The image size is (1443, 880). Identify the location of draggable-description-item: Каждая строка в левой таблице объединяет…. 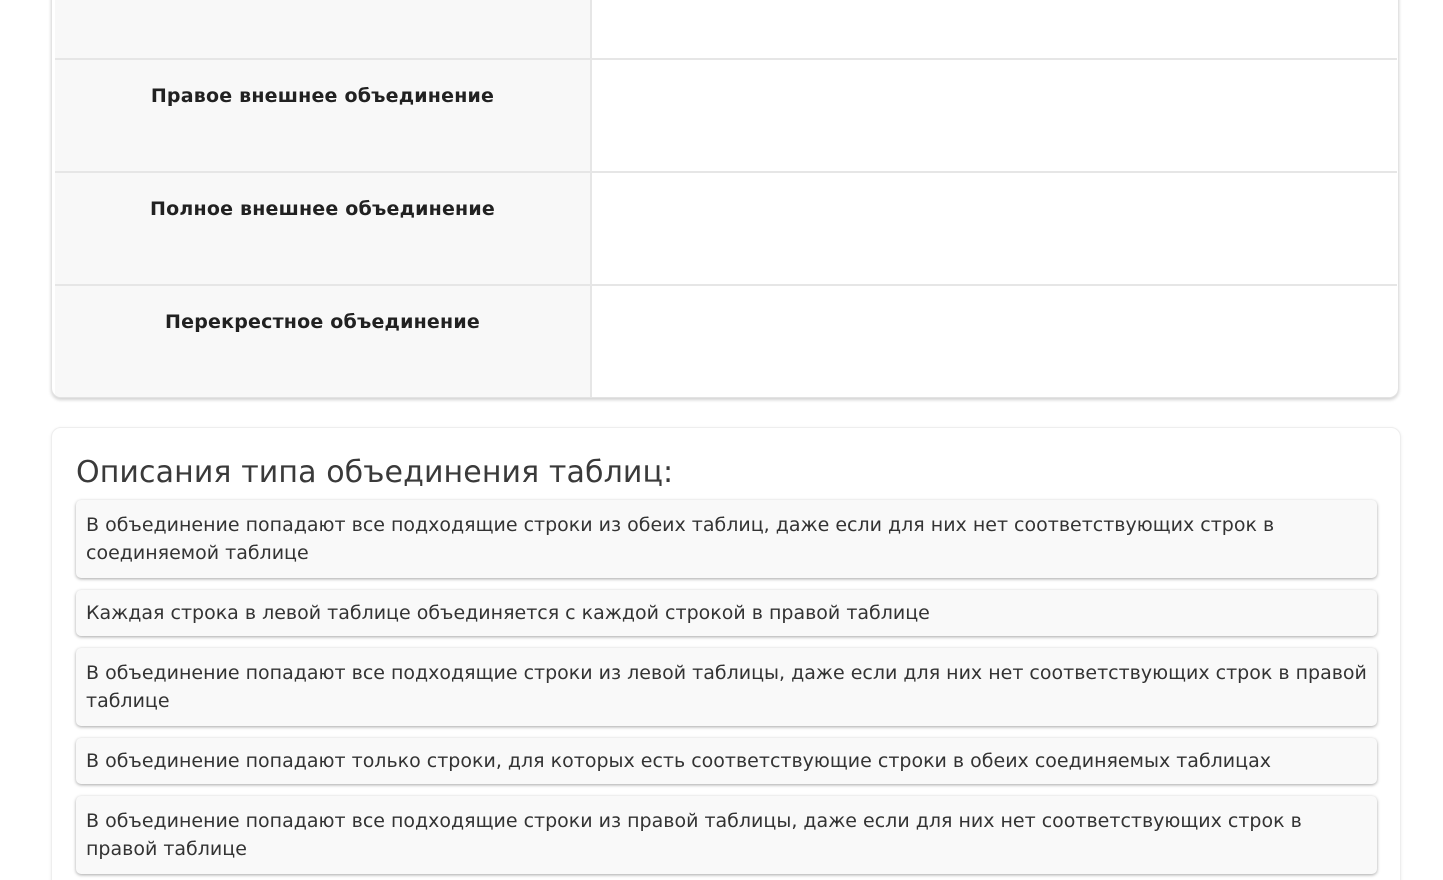
(726, 613).